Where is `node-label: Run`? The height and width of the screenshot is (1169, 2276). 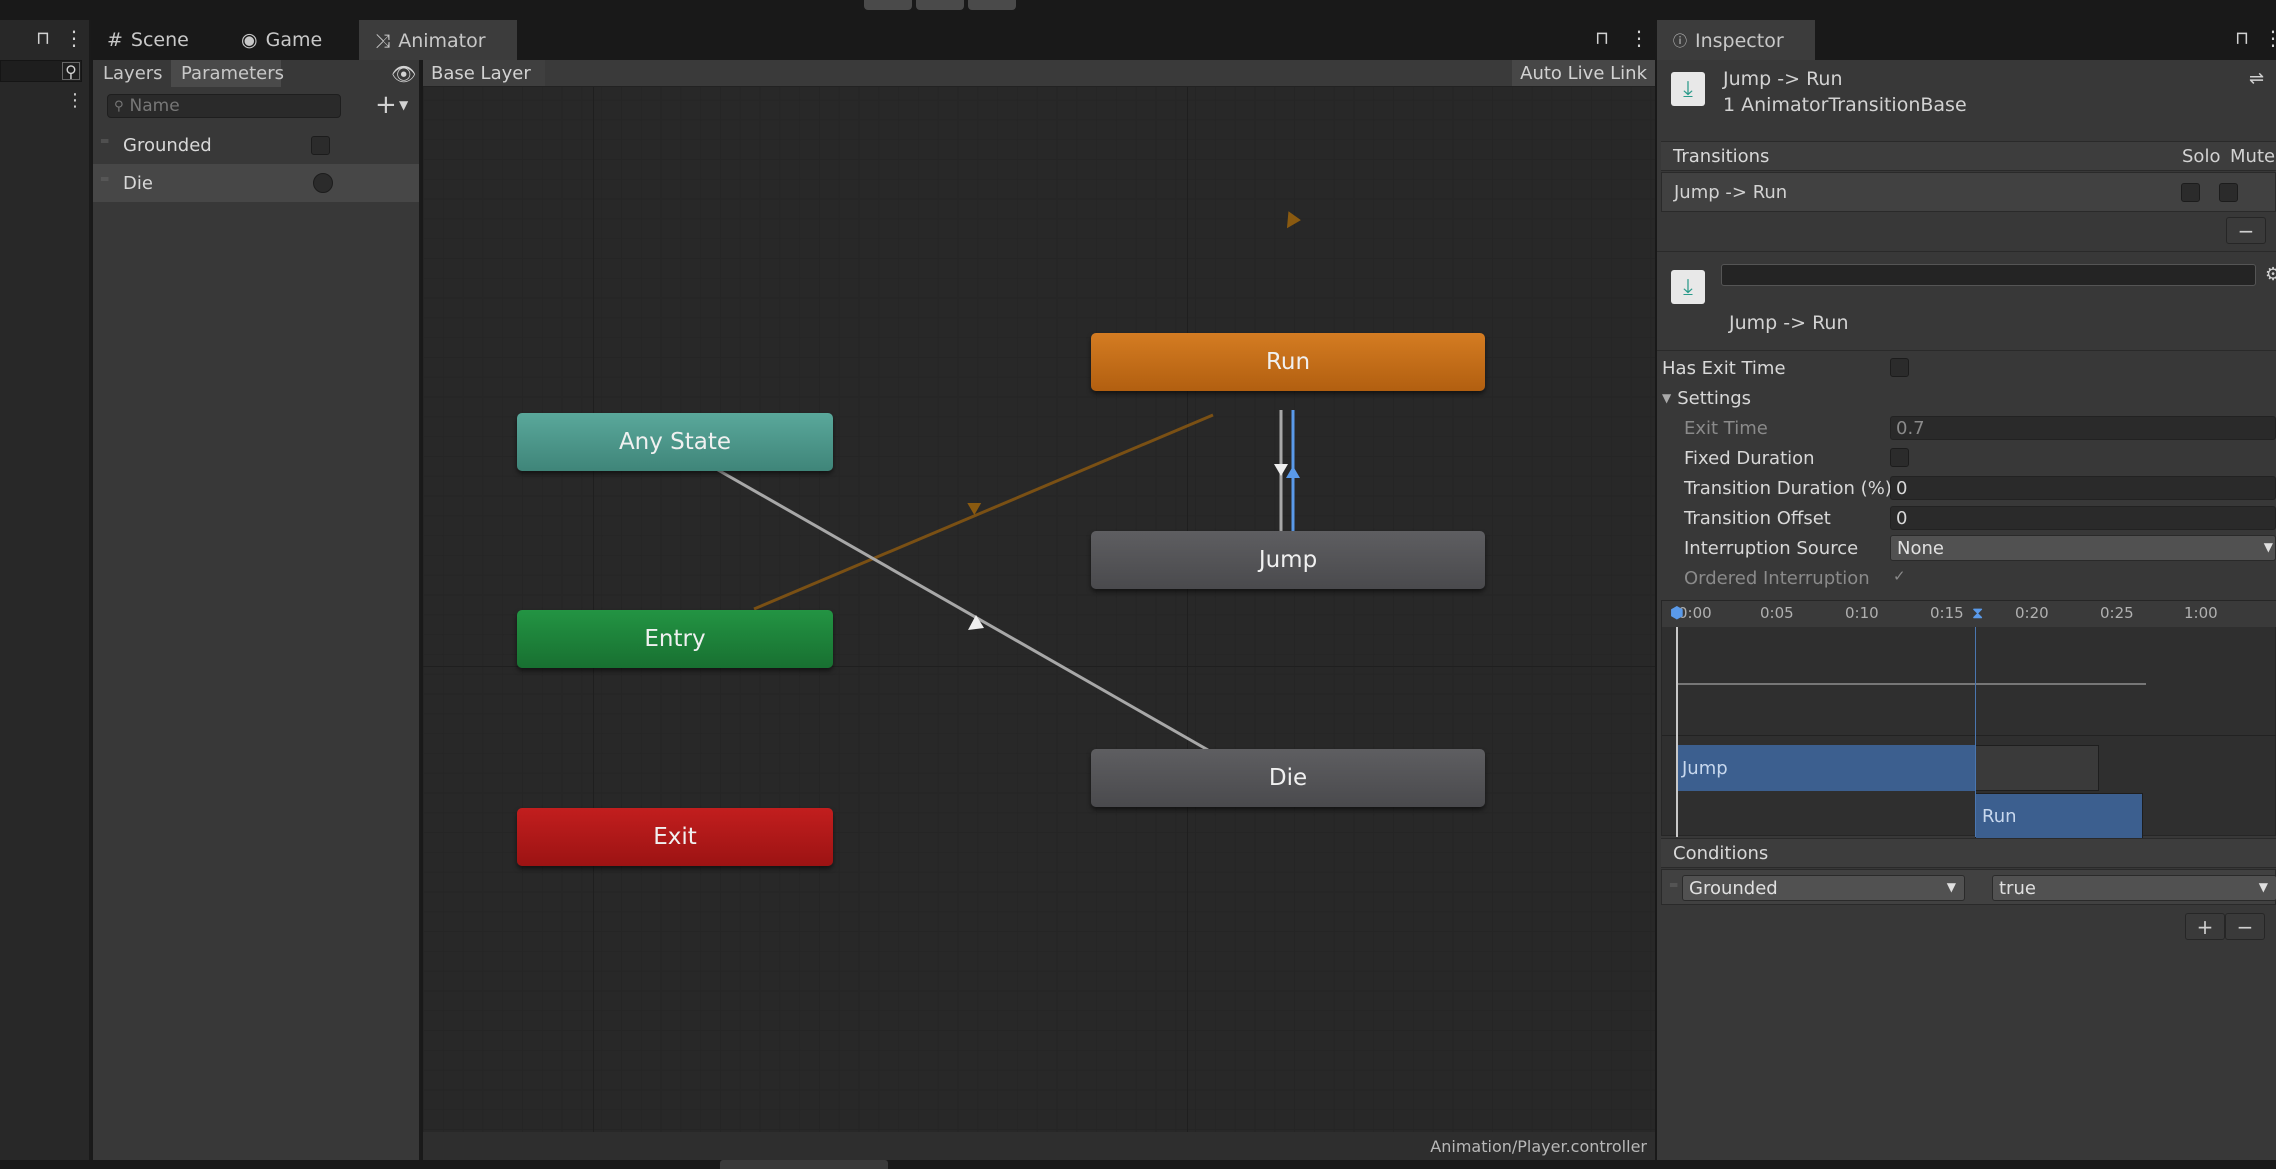 node-label: Run is located at coordinates (1288, 362).